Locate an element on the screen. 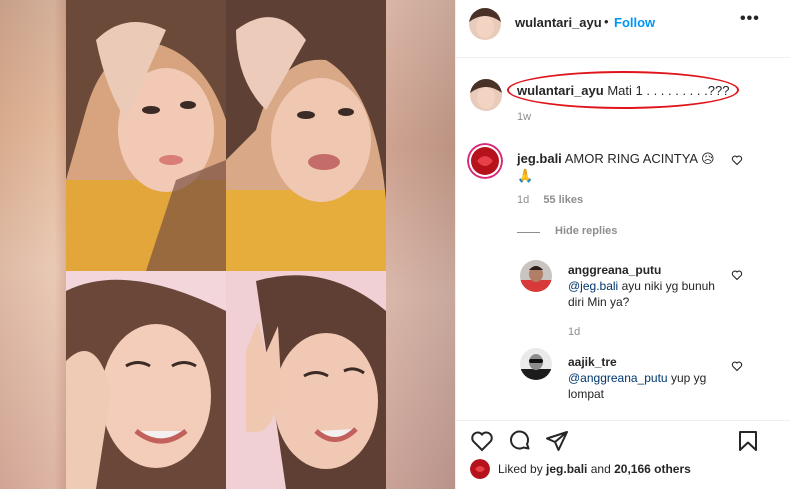 Image resolution: width=790 pixels, height=489 pixels. bookmark-icon is located at coordinates (748, 441).